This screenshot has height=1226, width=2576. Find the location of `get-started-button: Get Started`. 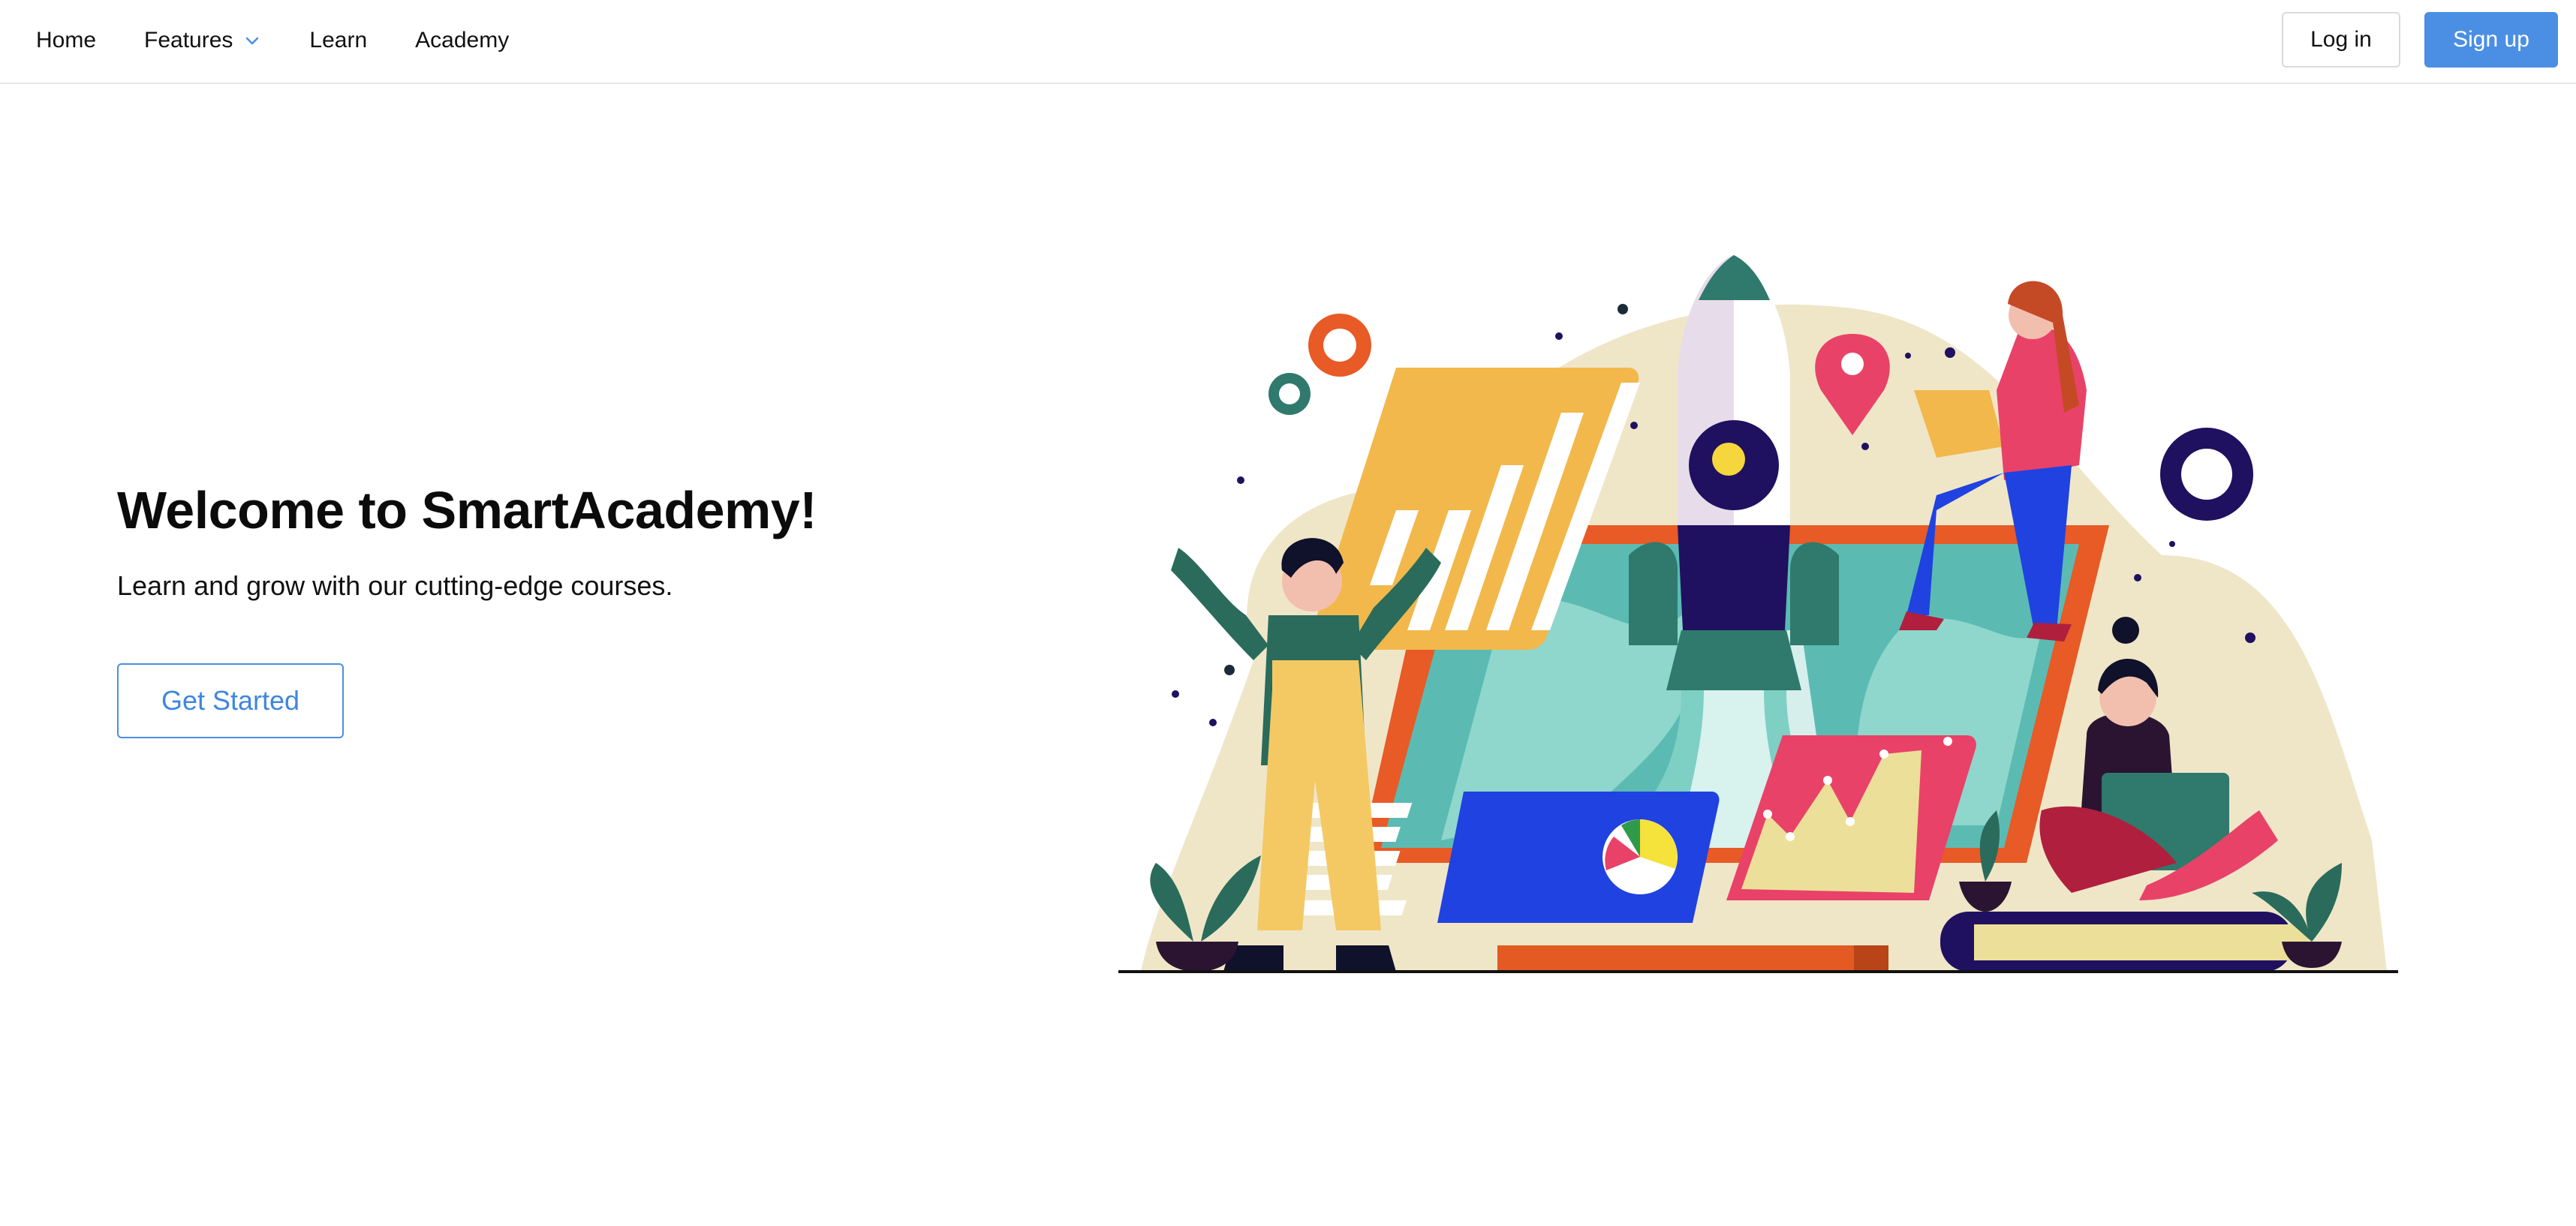

get-started-button: Get Started is located at coordinates (230, 700).